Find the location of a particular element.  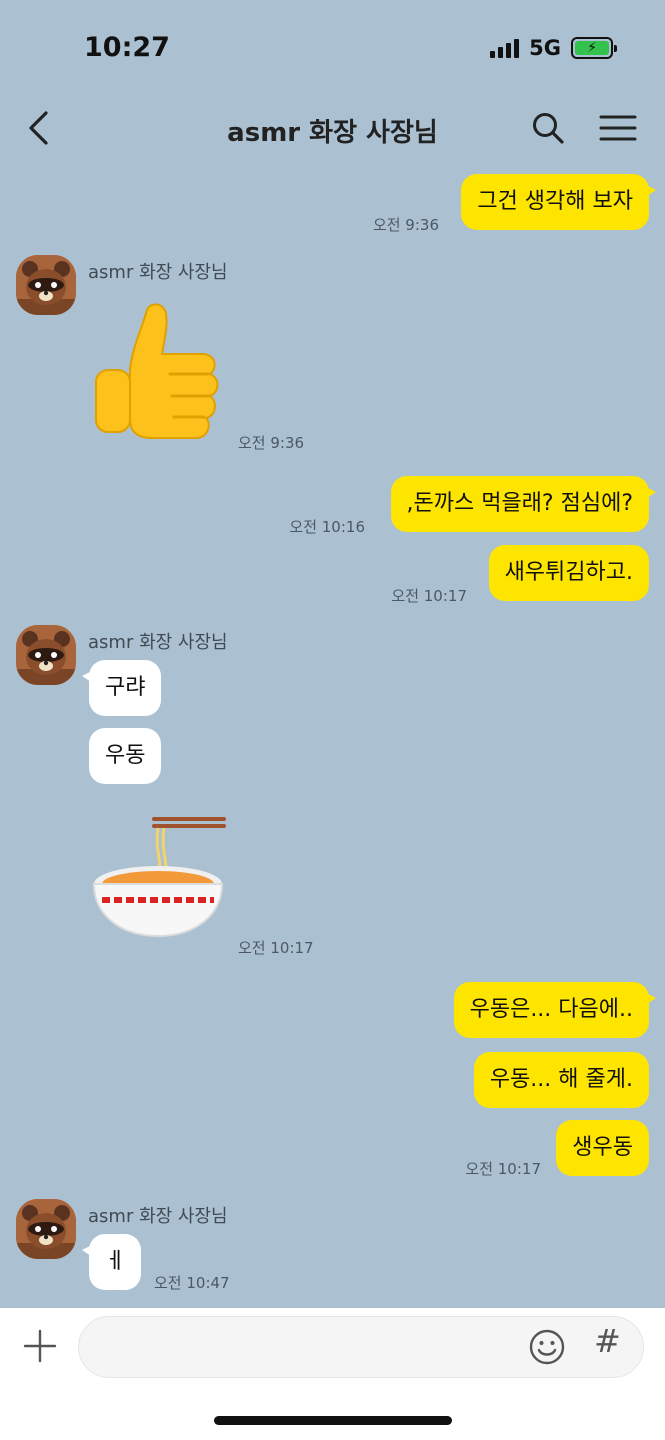

thumbs-up-sticker is located at coordinates (159, 371).